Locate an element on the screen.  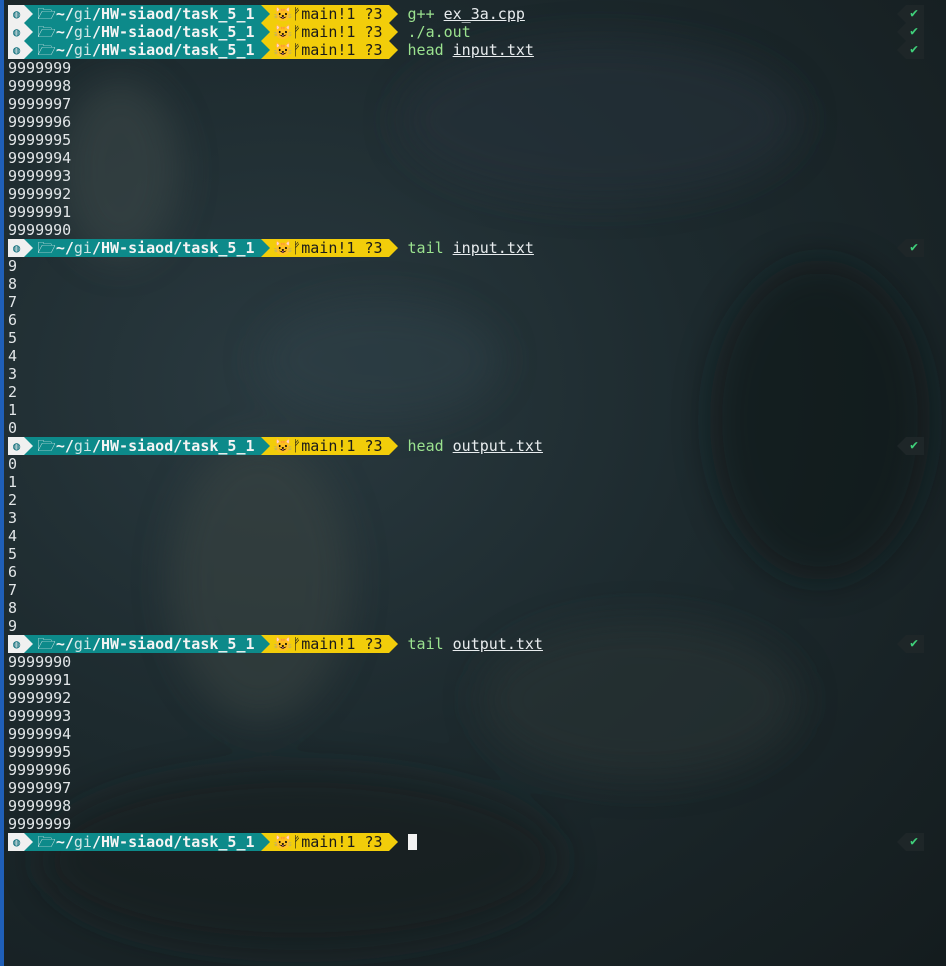
text-cursor is located at coordinates (412, 842).